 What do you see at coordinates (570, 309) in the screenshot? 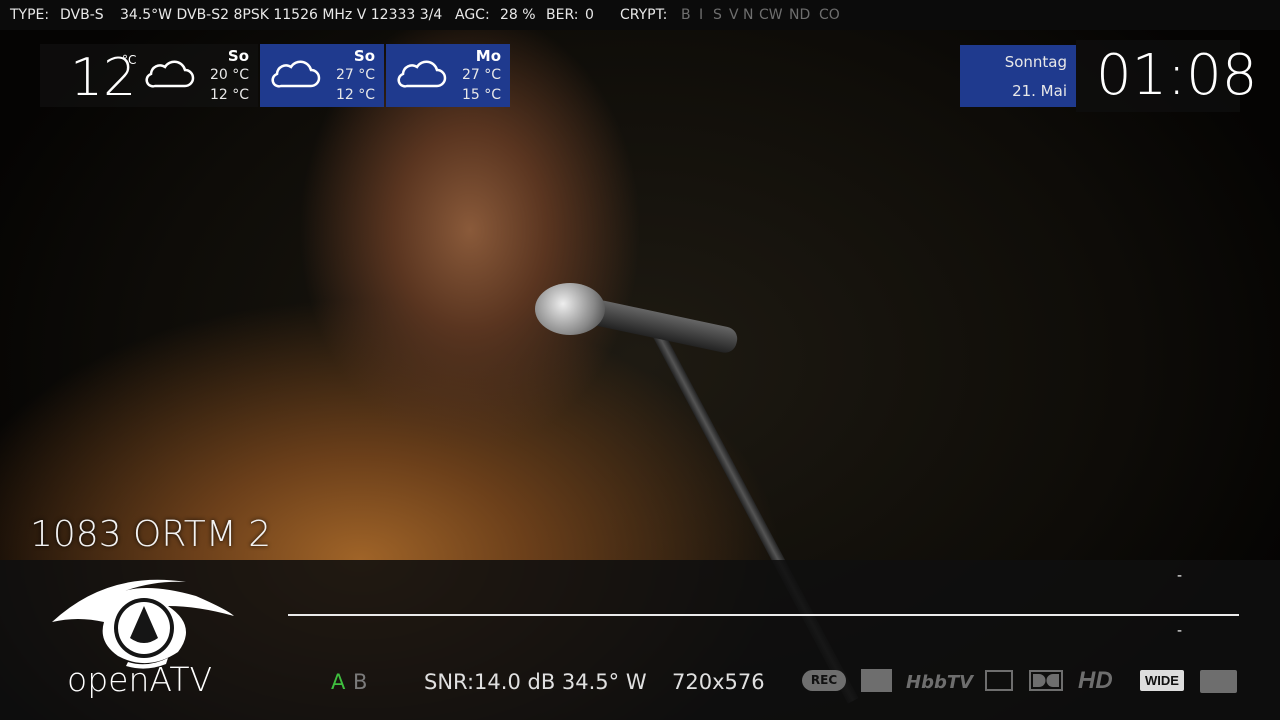
I see `microphone-head` at bounding box center [570, 309].